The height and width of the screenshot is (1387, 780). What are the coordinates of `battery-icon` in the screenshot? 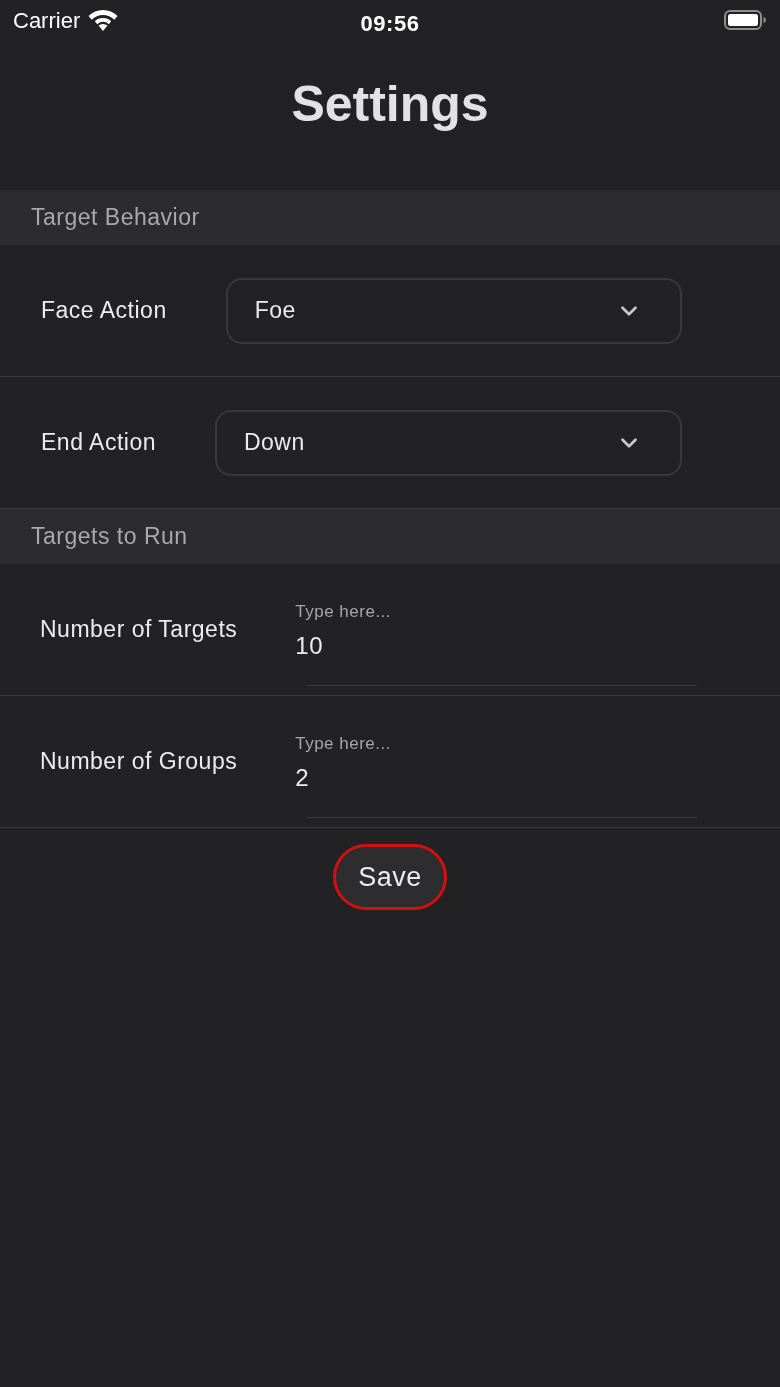 It's located at (745, 20).